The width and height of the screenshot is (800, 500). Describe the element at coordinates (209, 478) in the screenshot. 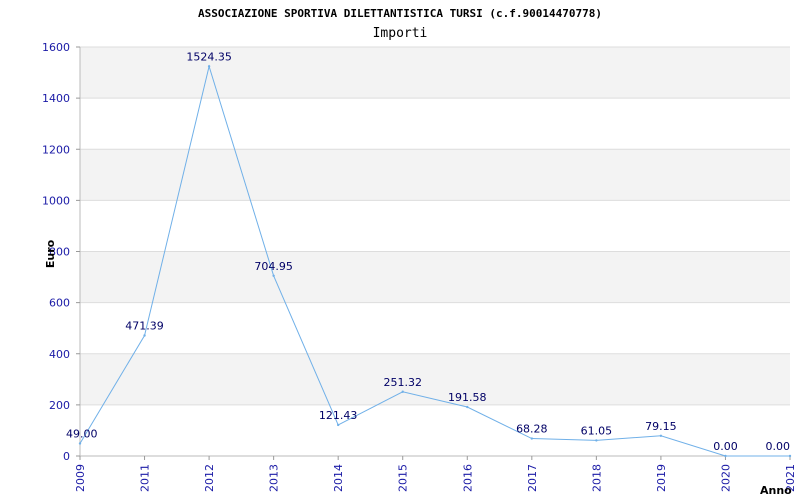

I see `x-tick-label: 2012` at that location.